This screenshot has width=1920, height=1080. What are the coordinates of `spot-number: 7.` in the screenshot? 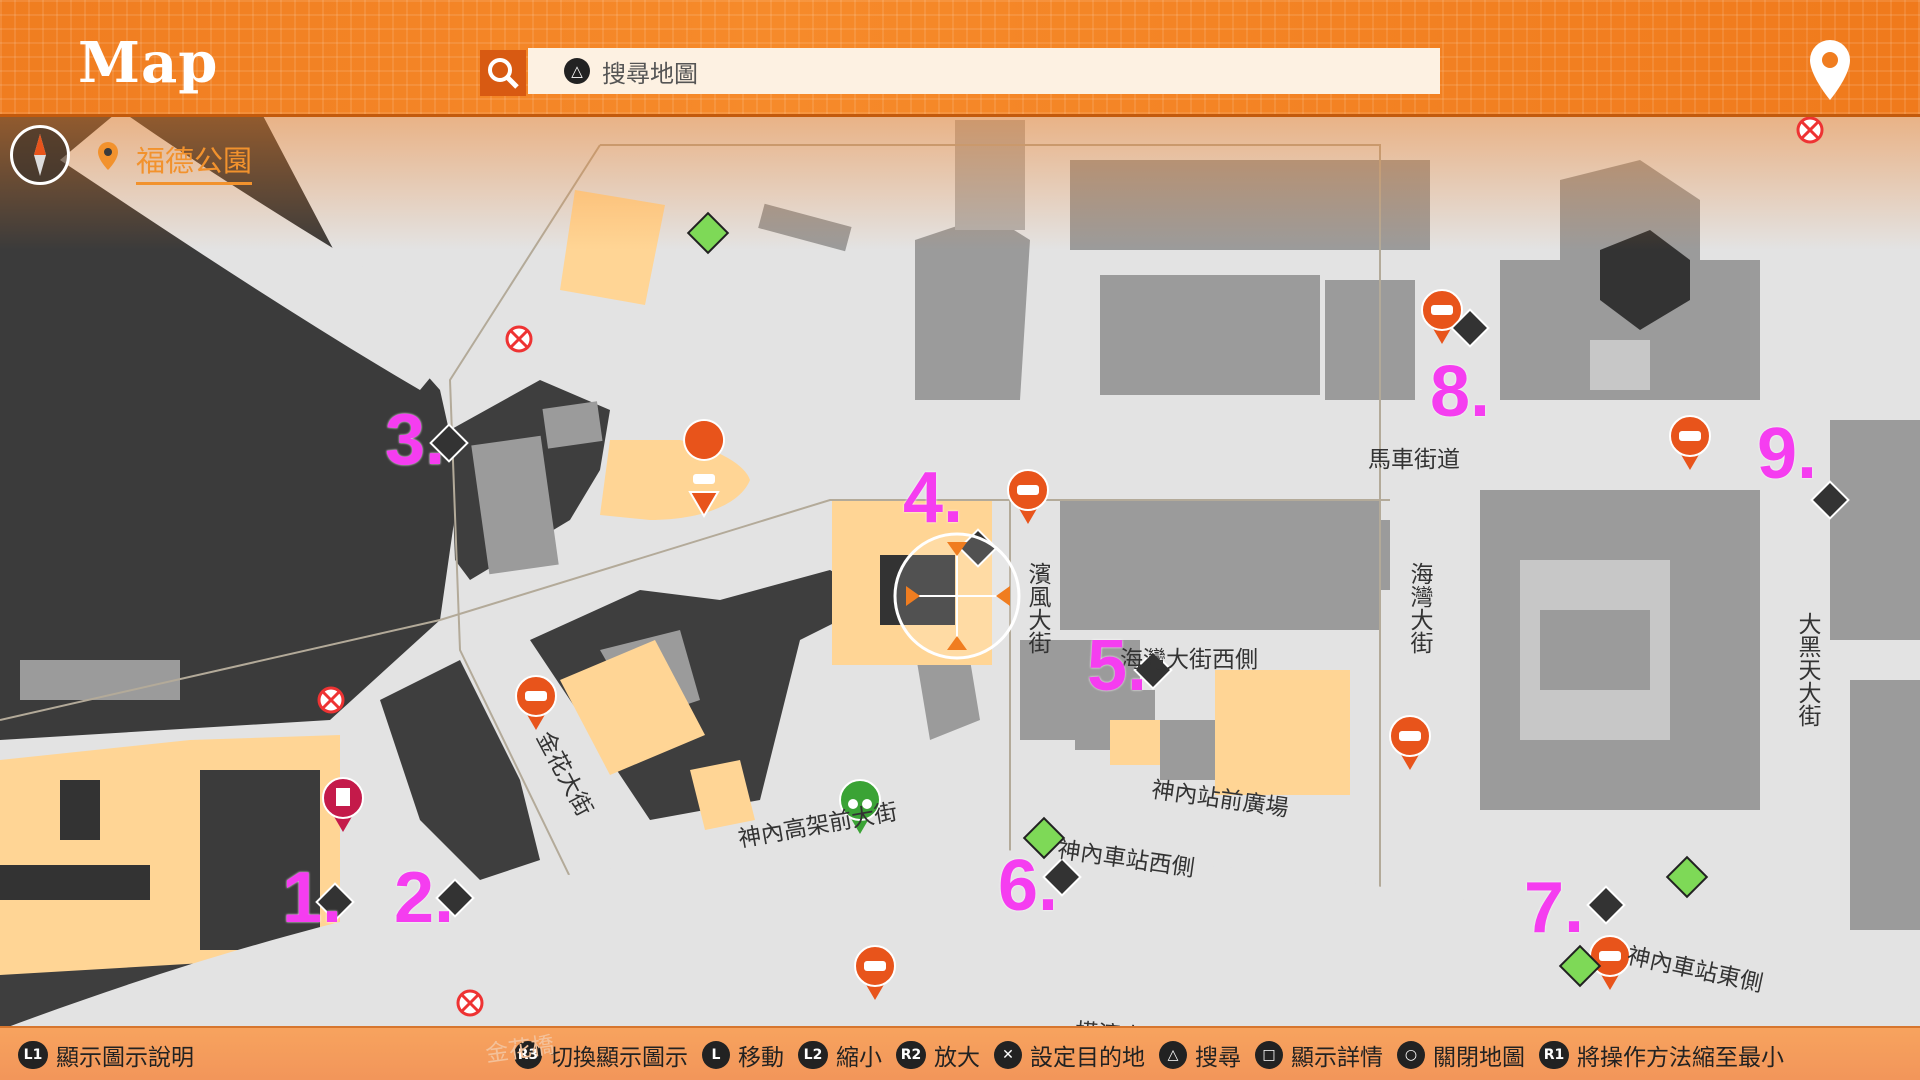 It's located at (1554, 908).